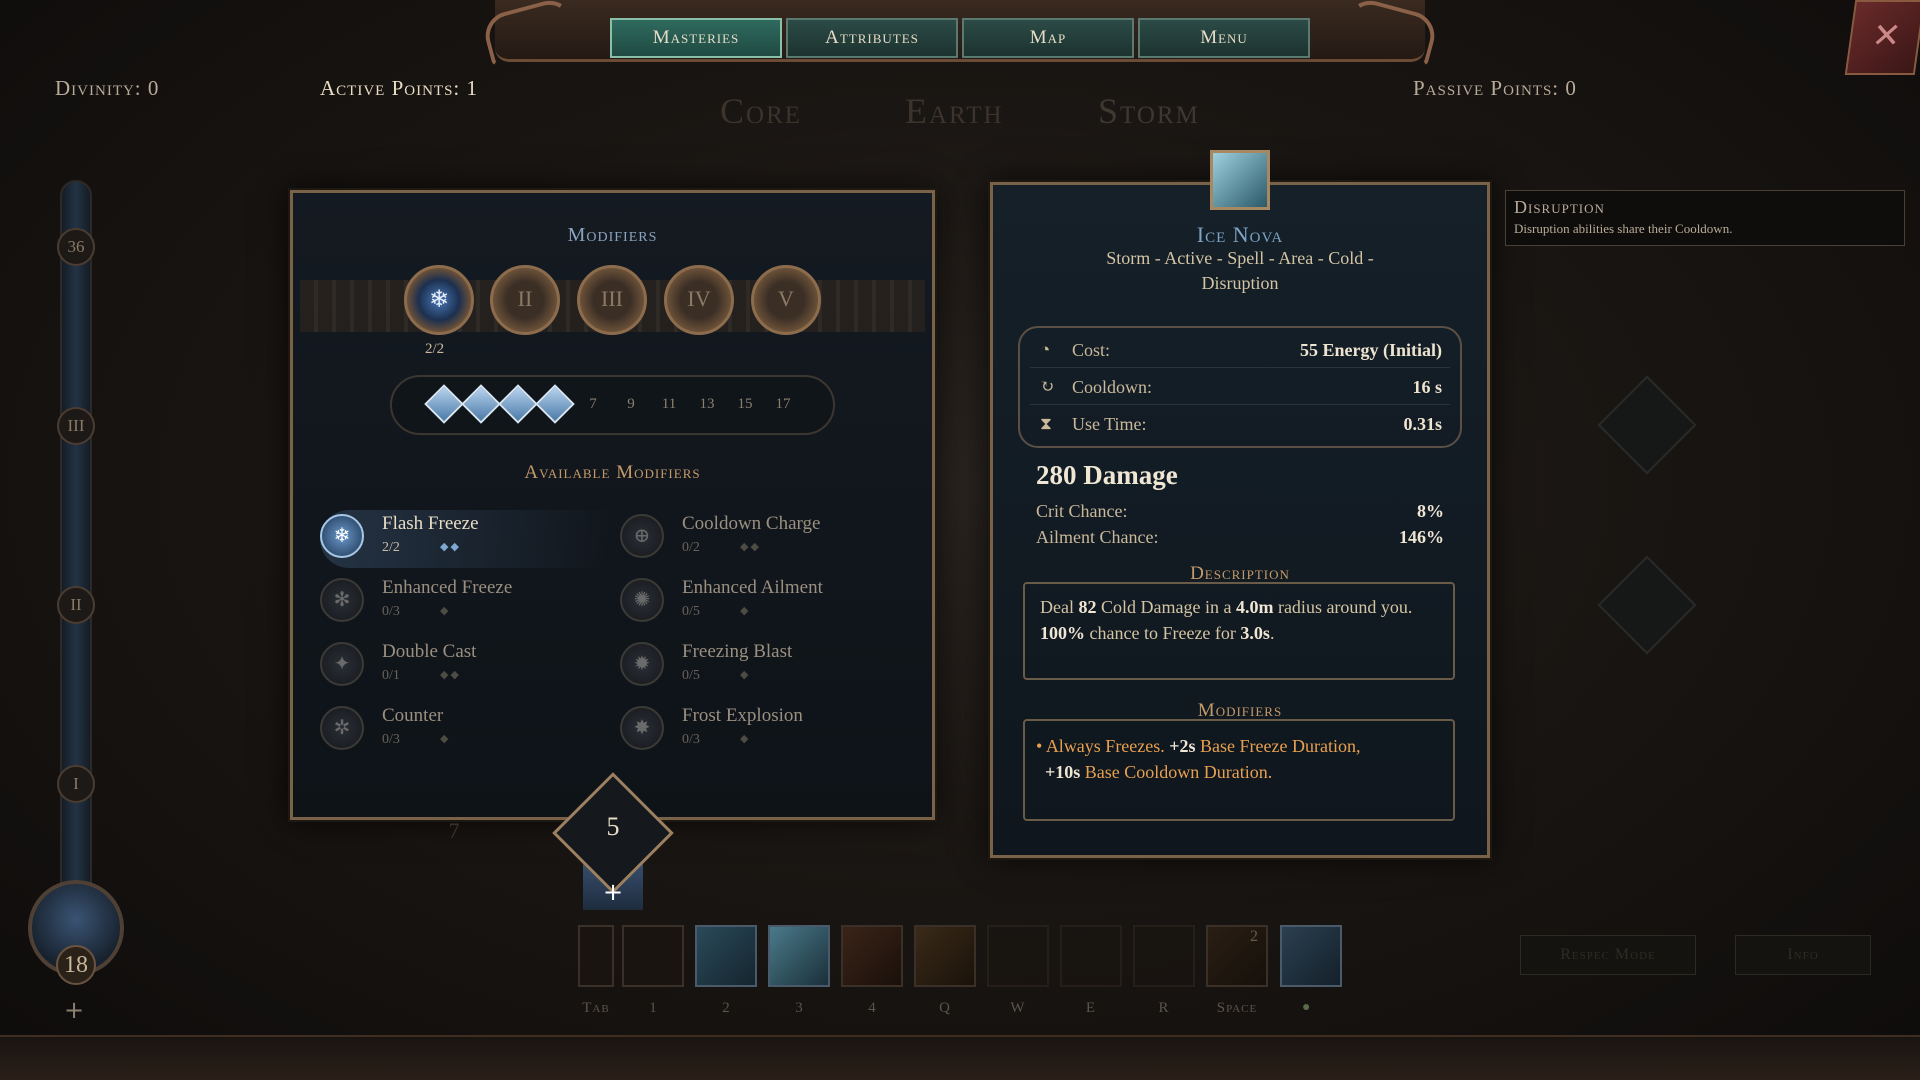 The image size is (1920, 1080). What do you see at coordinates (525, 300) in the screenshot?
I see `modifier-slot-2: II` at bounding box center [525, 300].